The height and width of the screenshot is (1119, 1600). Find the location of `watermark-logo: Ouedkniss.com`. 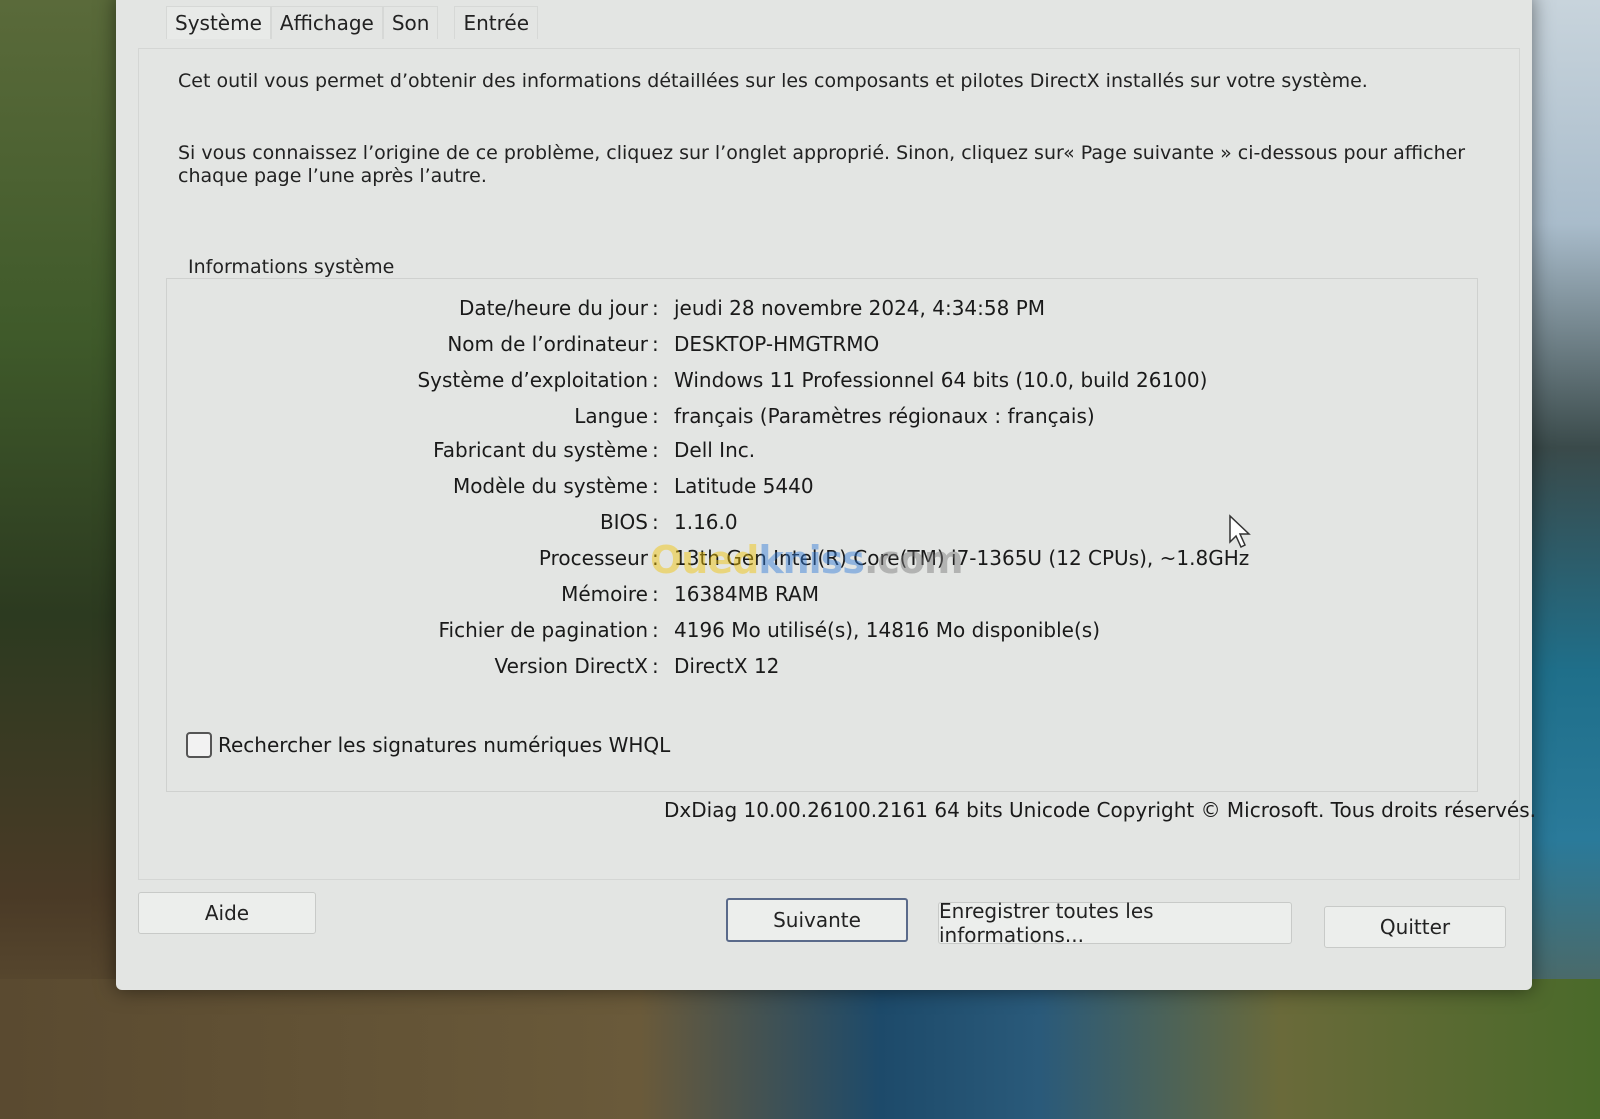

watermark-logo: Ouedkniss.com is located at coordinates (807, 560).